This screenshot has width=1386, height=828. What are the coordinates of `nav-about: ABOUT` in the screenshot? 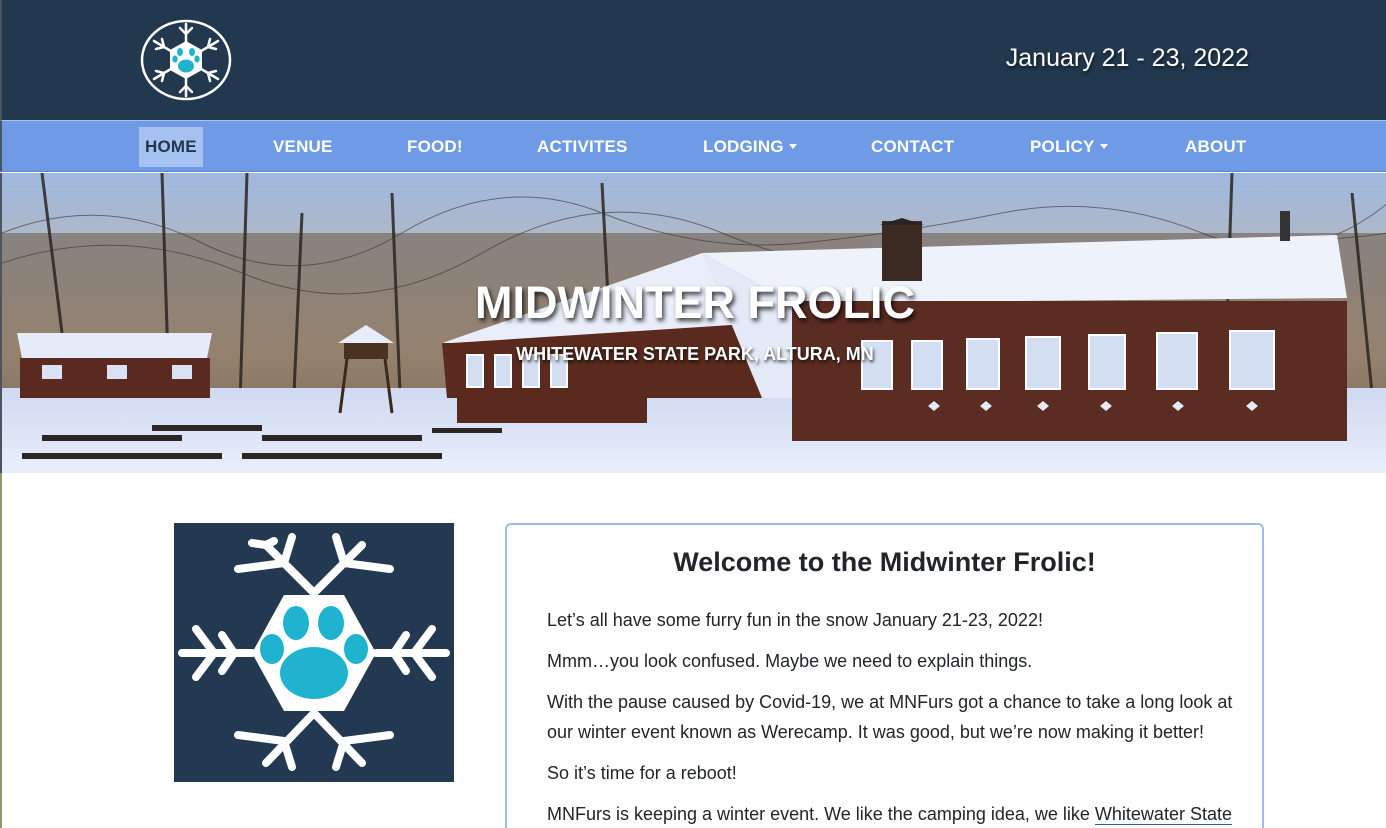 It's located at (1215, 147).